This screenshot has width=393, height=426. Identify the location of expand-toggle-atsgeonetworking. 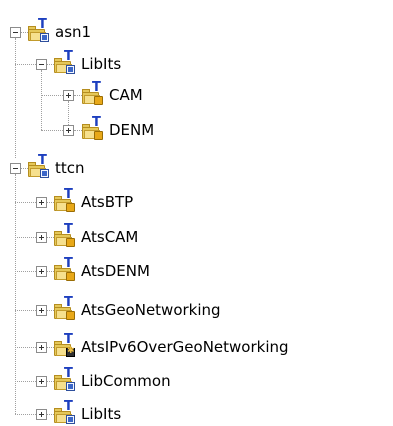
(41, 310).